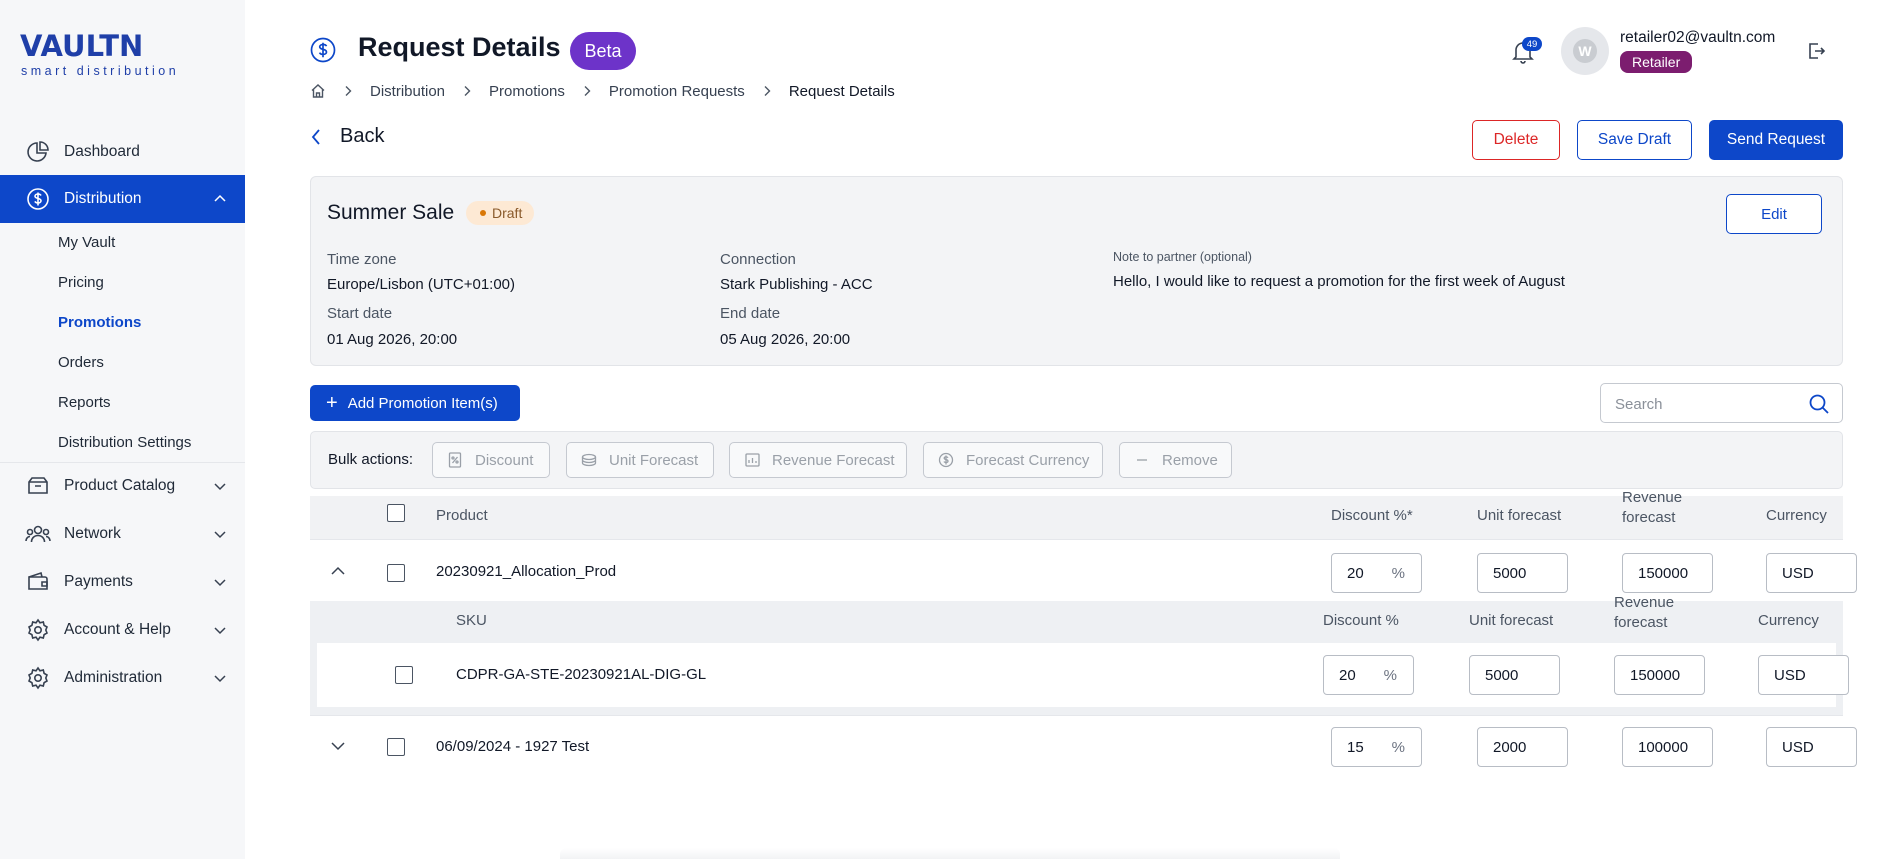 The image size is (1896, 859). I want to click on search-box, so click(1721, 403).